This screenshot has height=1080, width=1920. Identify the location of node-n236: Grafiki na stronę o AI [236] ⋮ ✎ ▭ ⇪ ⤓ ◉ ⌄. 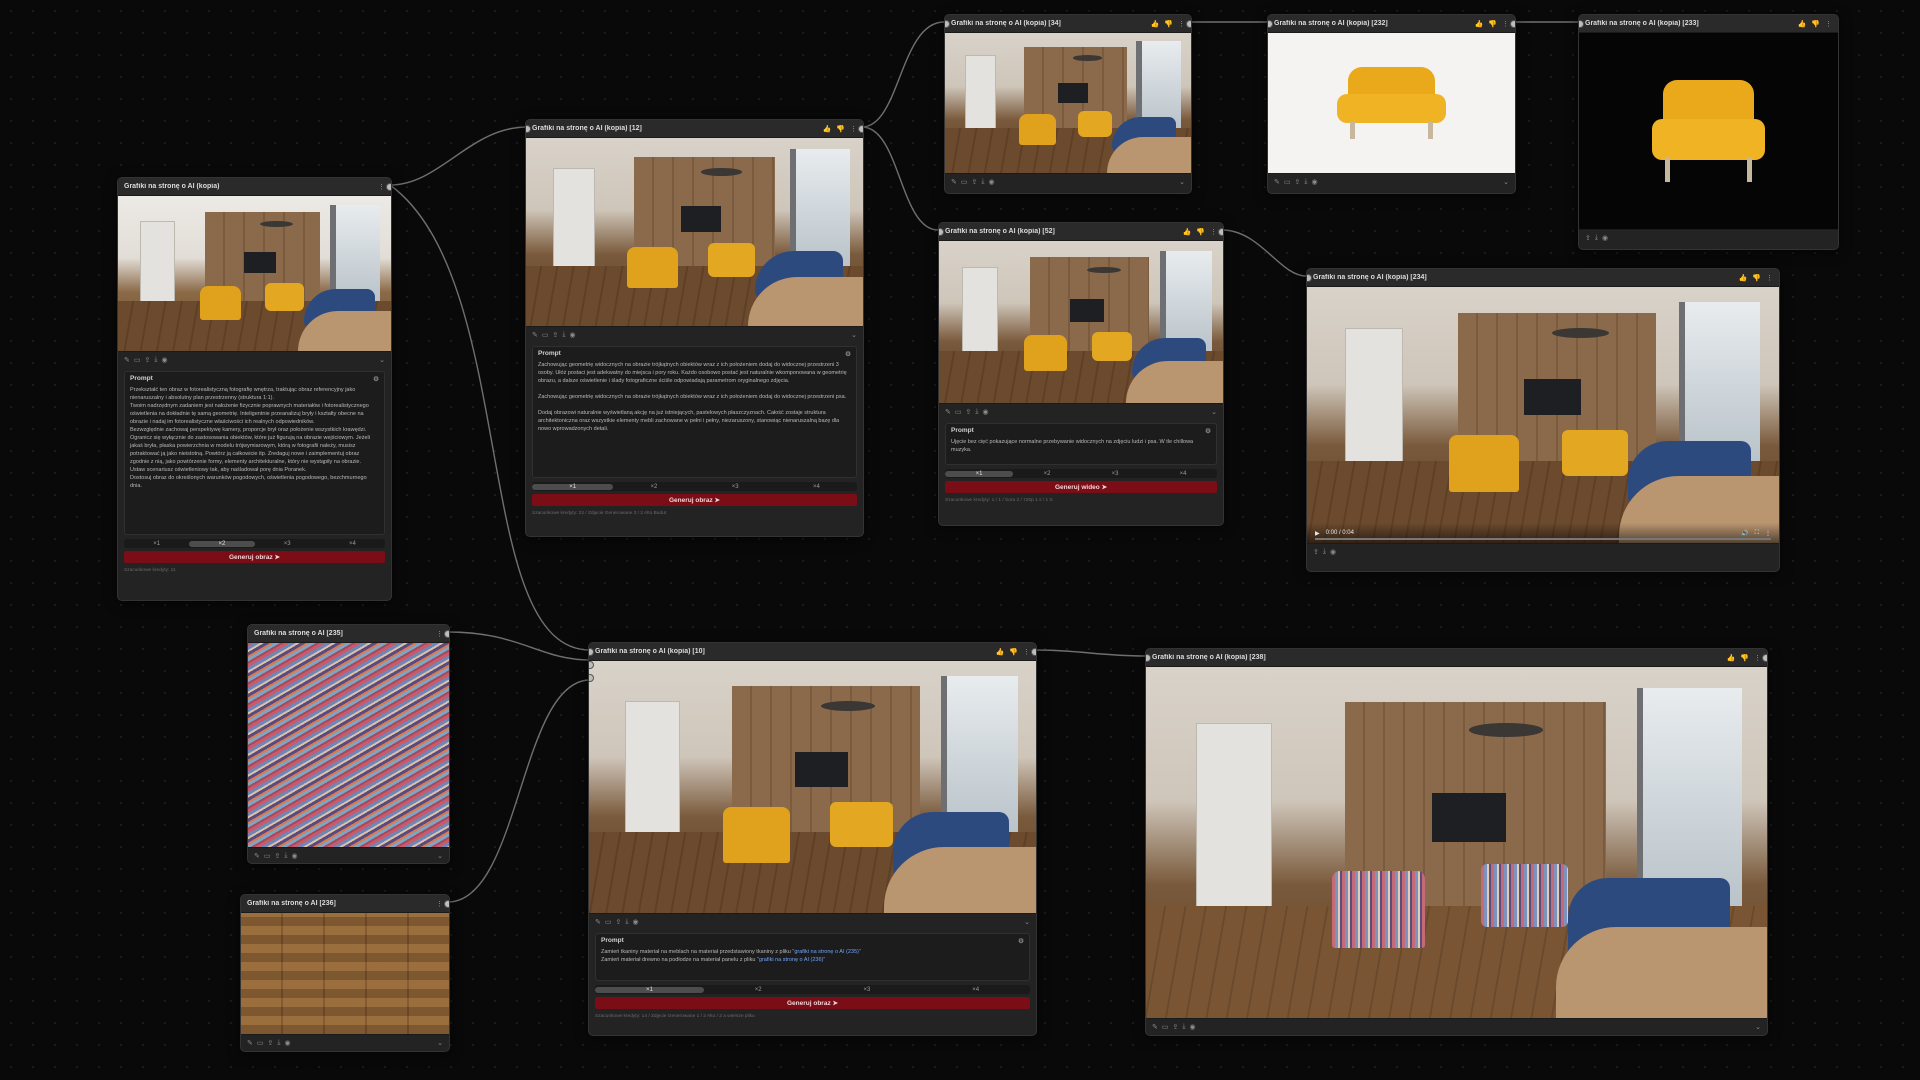
(345, 973).